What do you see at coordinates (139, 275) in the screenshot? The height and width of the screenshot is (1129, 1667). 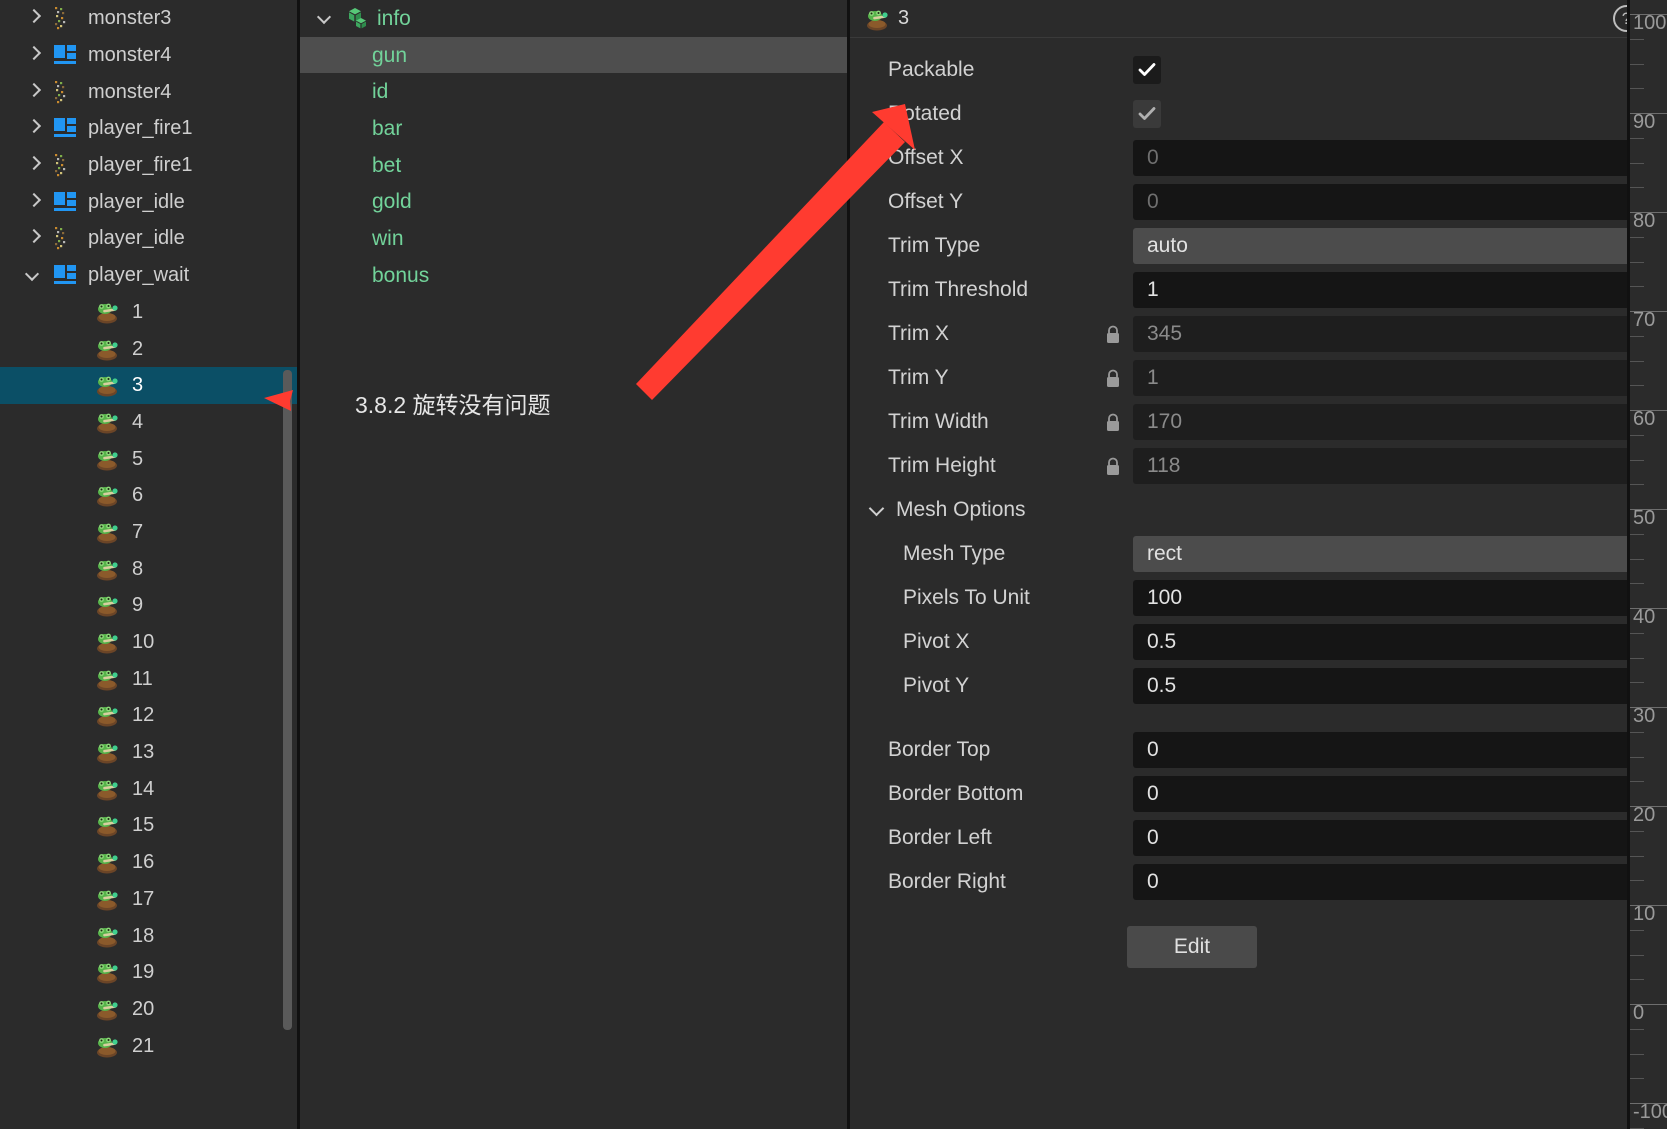 I see `hierarchy-item-label: player_wait` at bounding box center [139, 275].